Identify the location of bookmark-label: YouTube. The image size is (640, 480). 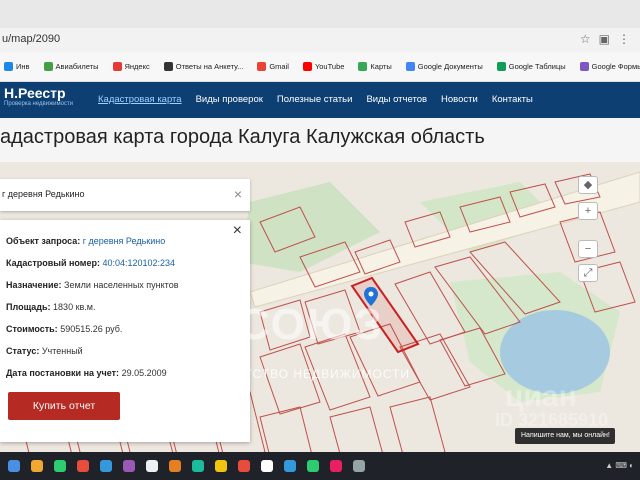
(329, 66).